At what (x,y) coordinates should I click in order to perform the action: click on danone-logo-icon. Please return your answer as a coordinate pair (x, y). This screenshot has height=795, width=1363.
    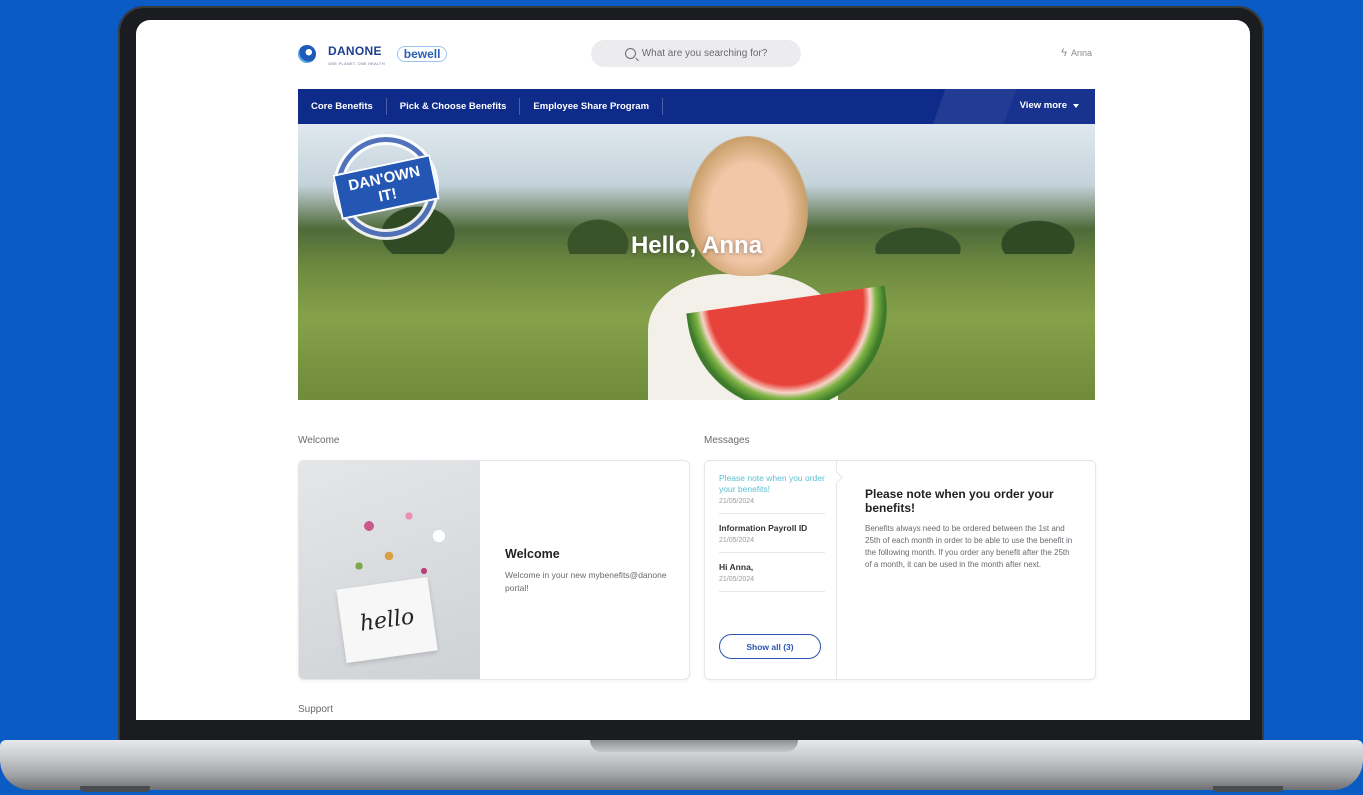
    Looking at the image, I should click on (307, 54).